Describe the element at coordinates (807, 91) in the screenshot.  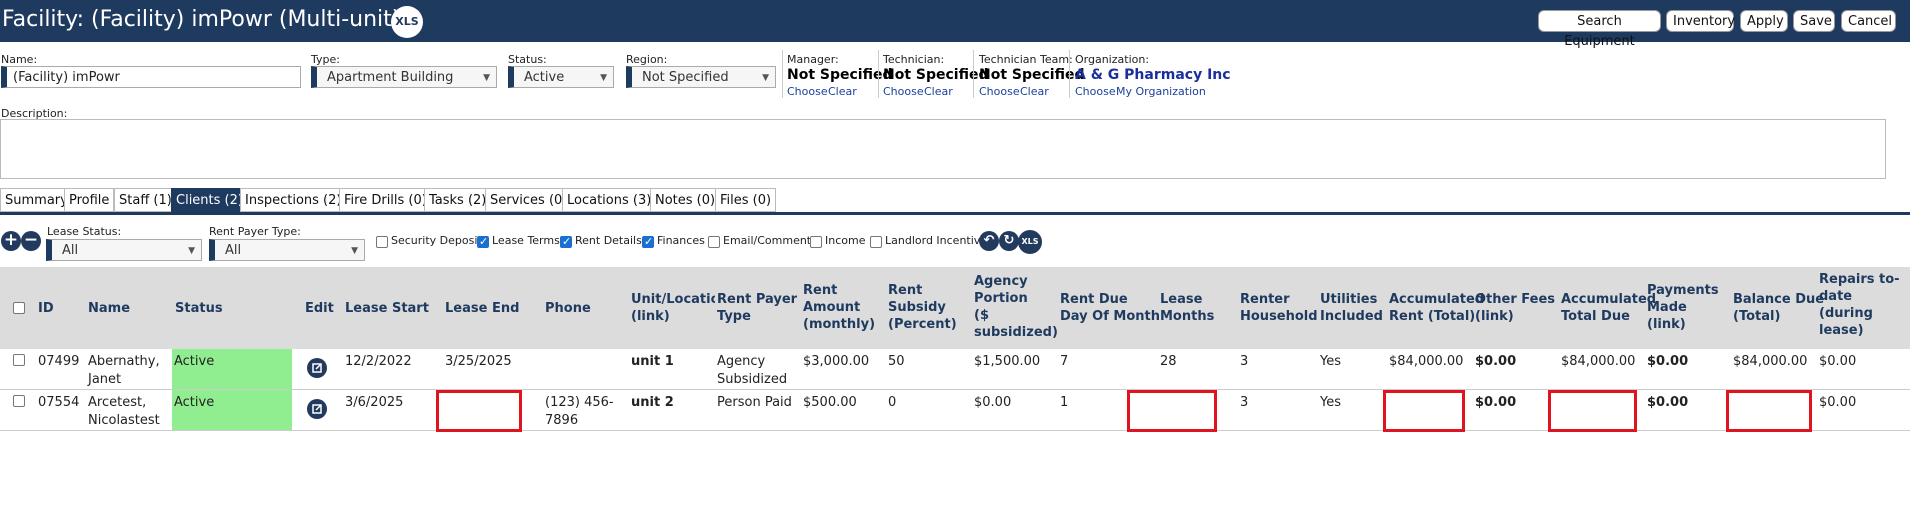
I see `manager-choose-link: Choose` at that location.